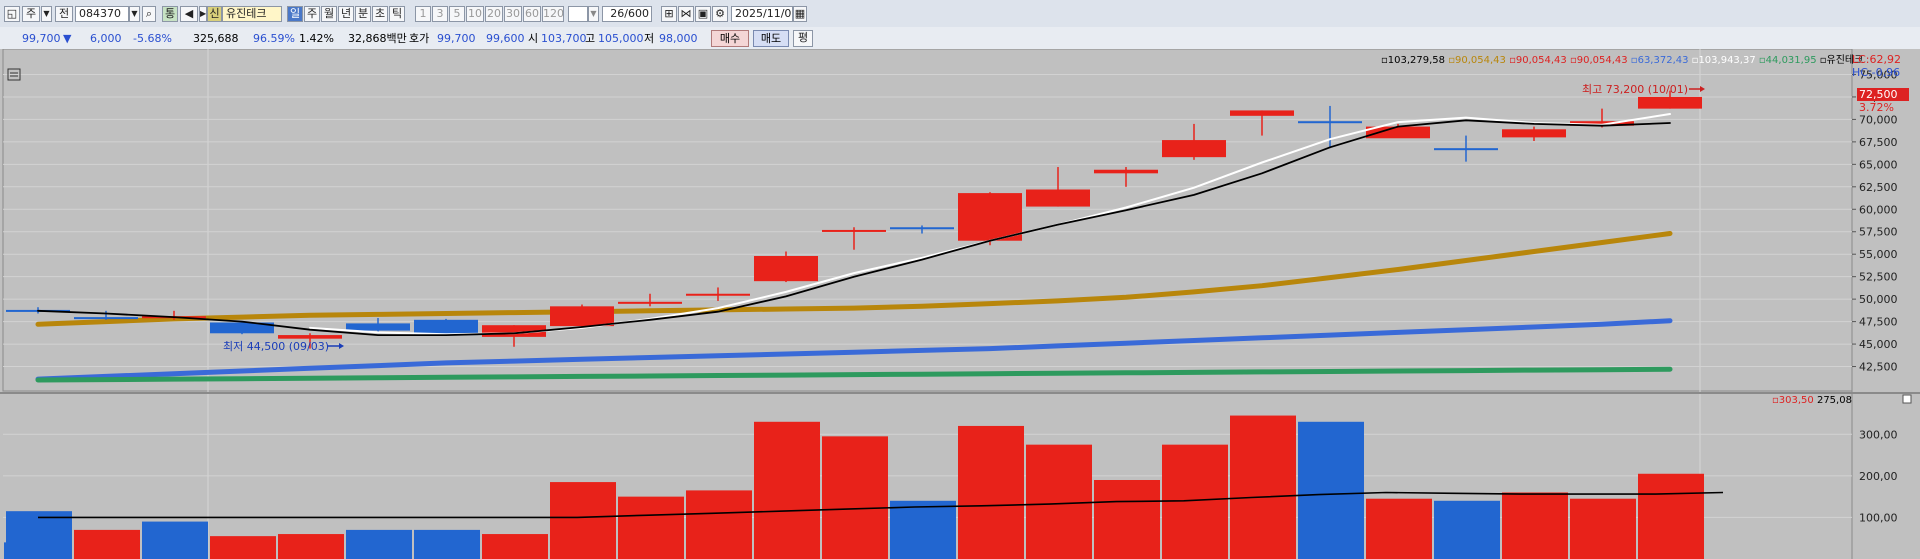 Image resolution: width=1920 pixels, height=559 pixels. I want to click on volume-panel-icon, so click(1907, 399).